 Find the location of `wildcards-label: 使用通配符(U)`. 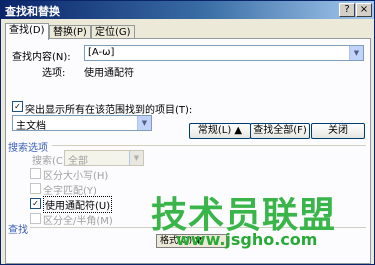

wildcards-label: 使用通配符(U) is located at coordinates (78, 204).